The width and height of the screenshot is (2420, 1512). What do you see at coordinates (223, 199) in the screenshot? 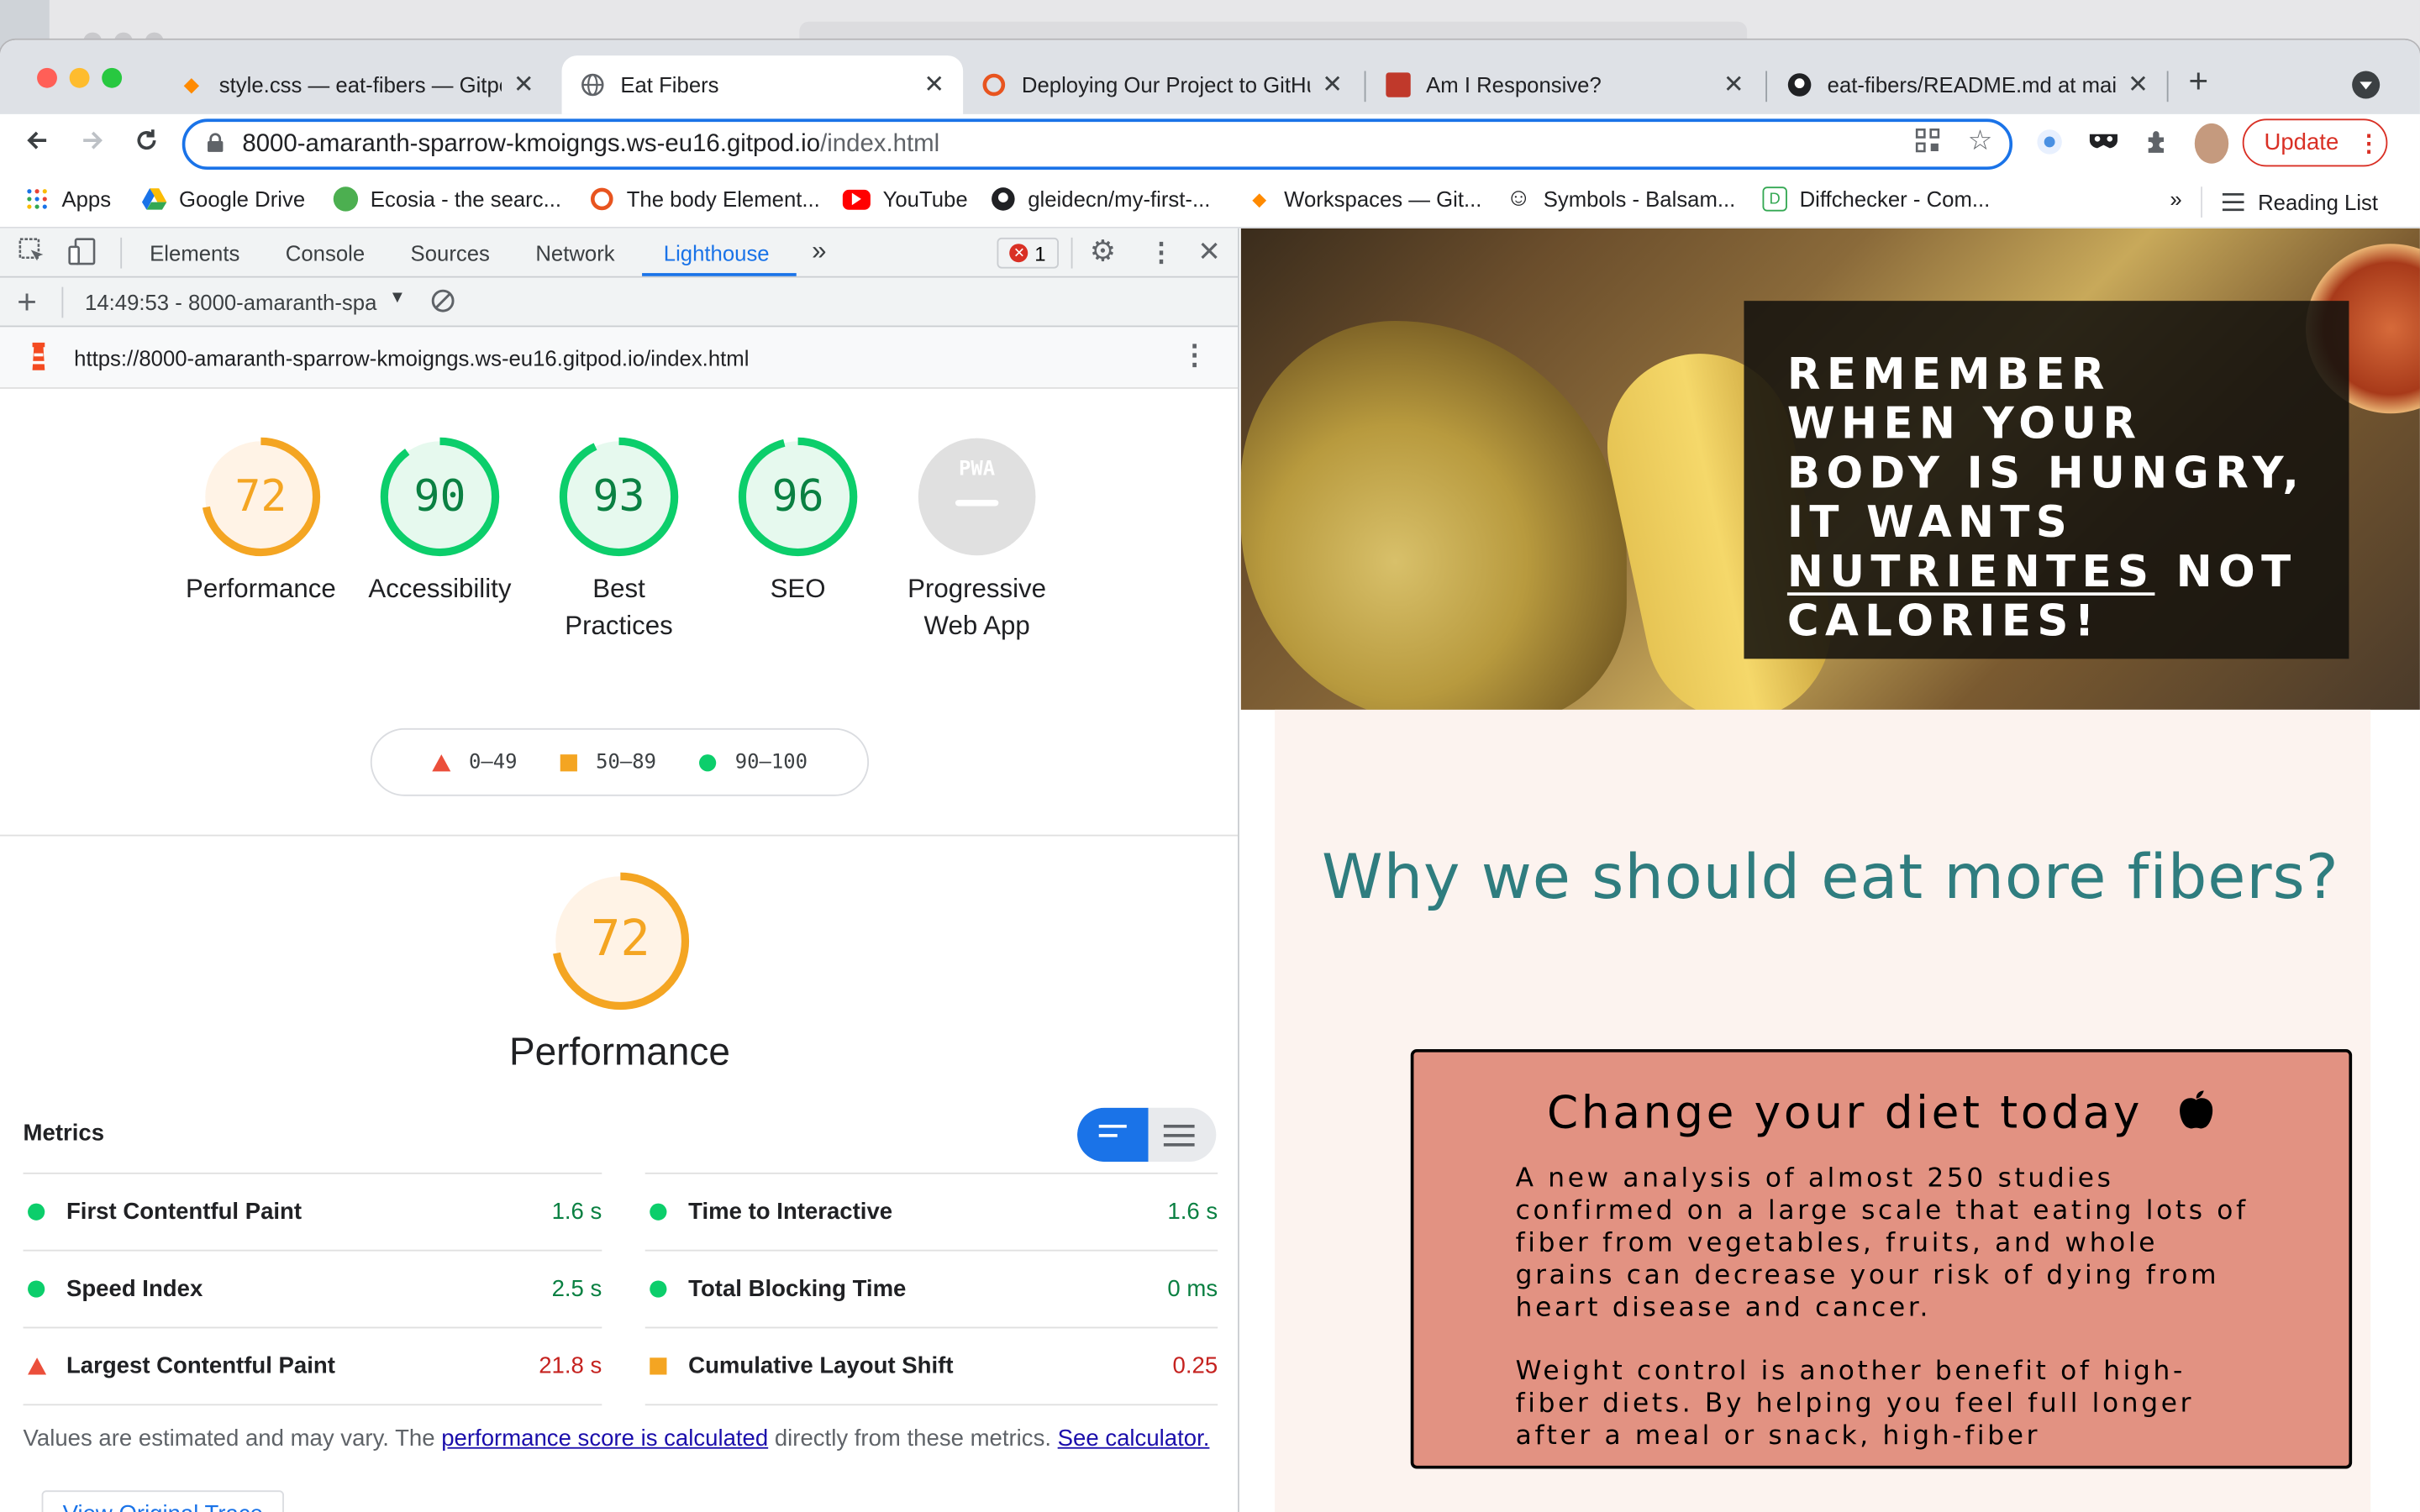
I see `bookmark-google-drive: Google Drive` at bounding box center [223, 199].